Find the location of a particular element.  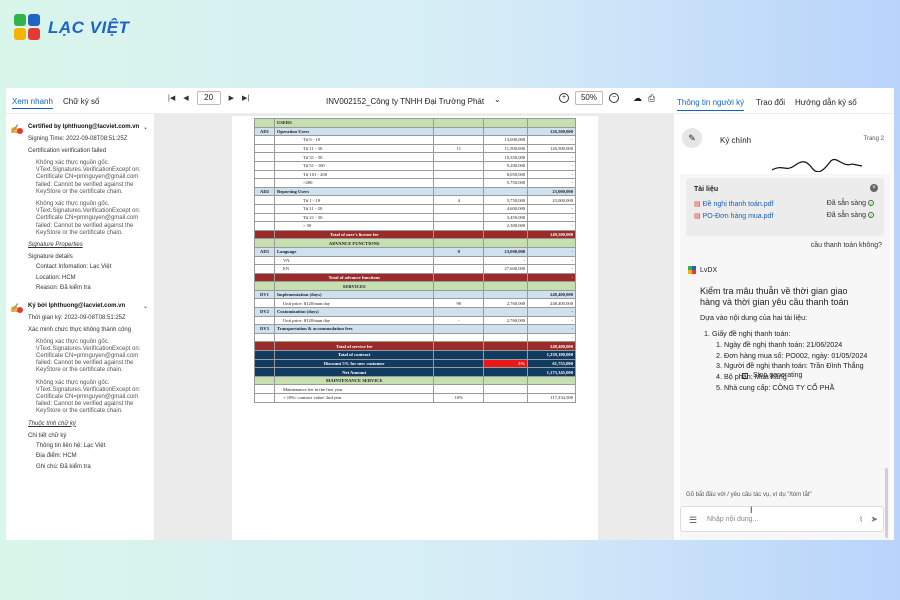

signature-details-title: Signature details is located at coordinates (50, 257).